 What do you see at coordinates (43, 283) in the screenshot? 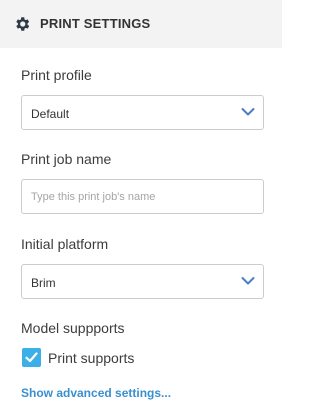
I see `initial-platform-value: Brim` at bounding box center [43, 283].